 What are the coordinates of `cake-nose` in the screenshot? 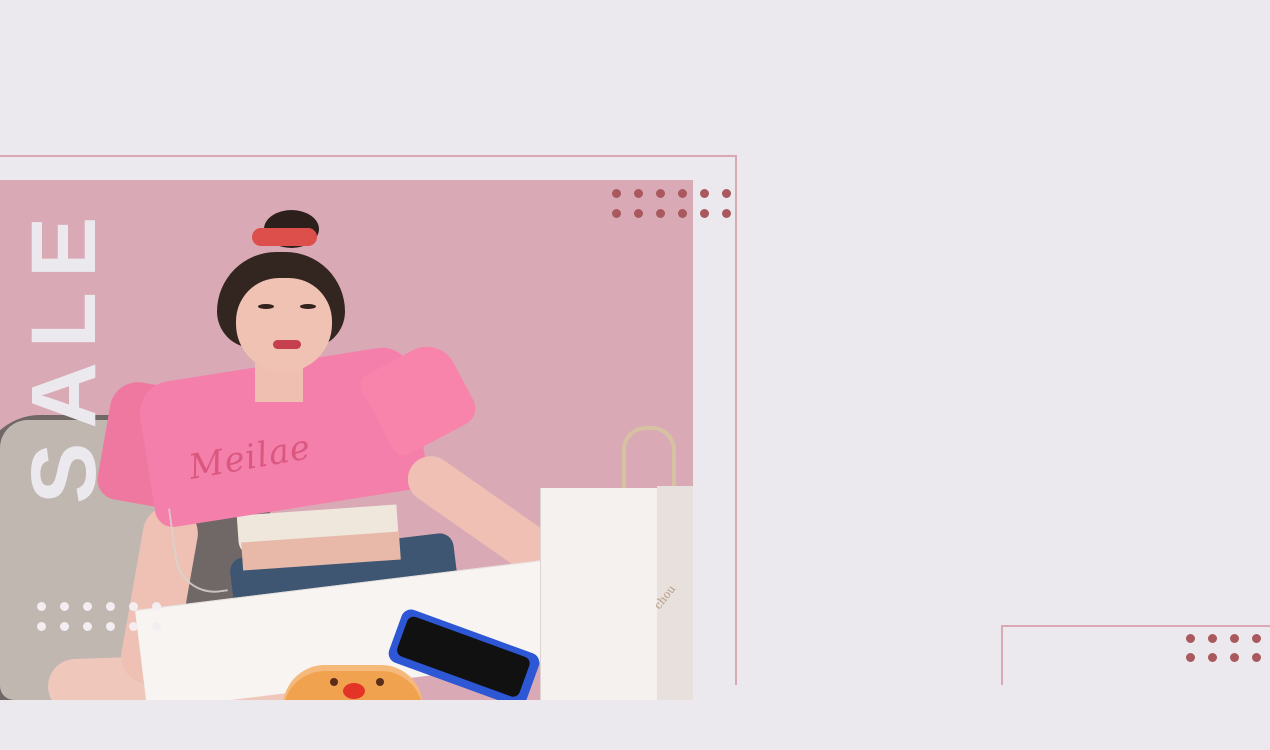 It's located at (354, 691).